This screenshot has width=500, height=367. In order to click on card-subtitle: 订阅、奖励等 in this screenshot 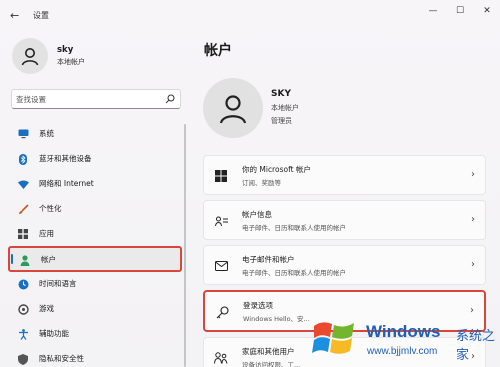, I will do `click(261, 183)`.